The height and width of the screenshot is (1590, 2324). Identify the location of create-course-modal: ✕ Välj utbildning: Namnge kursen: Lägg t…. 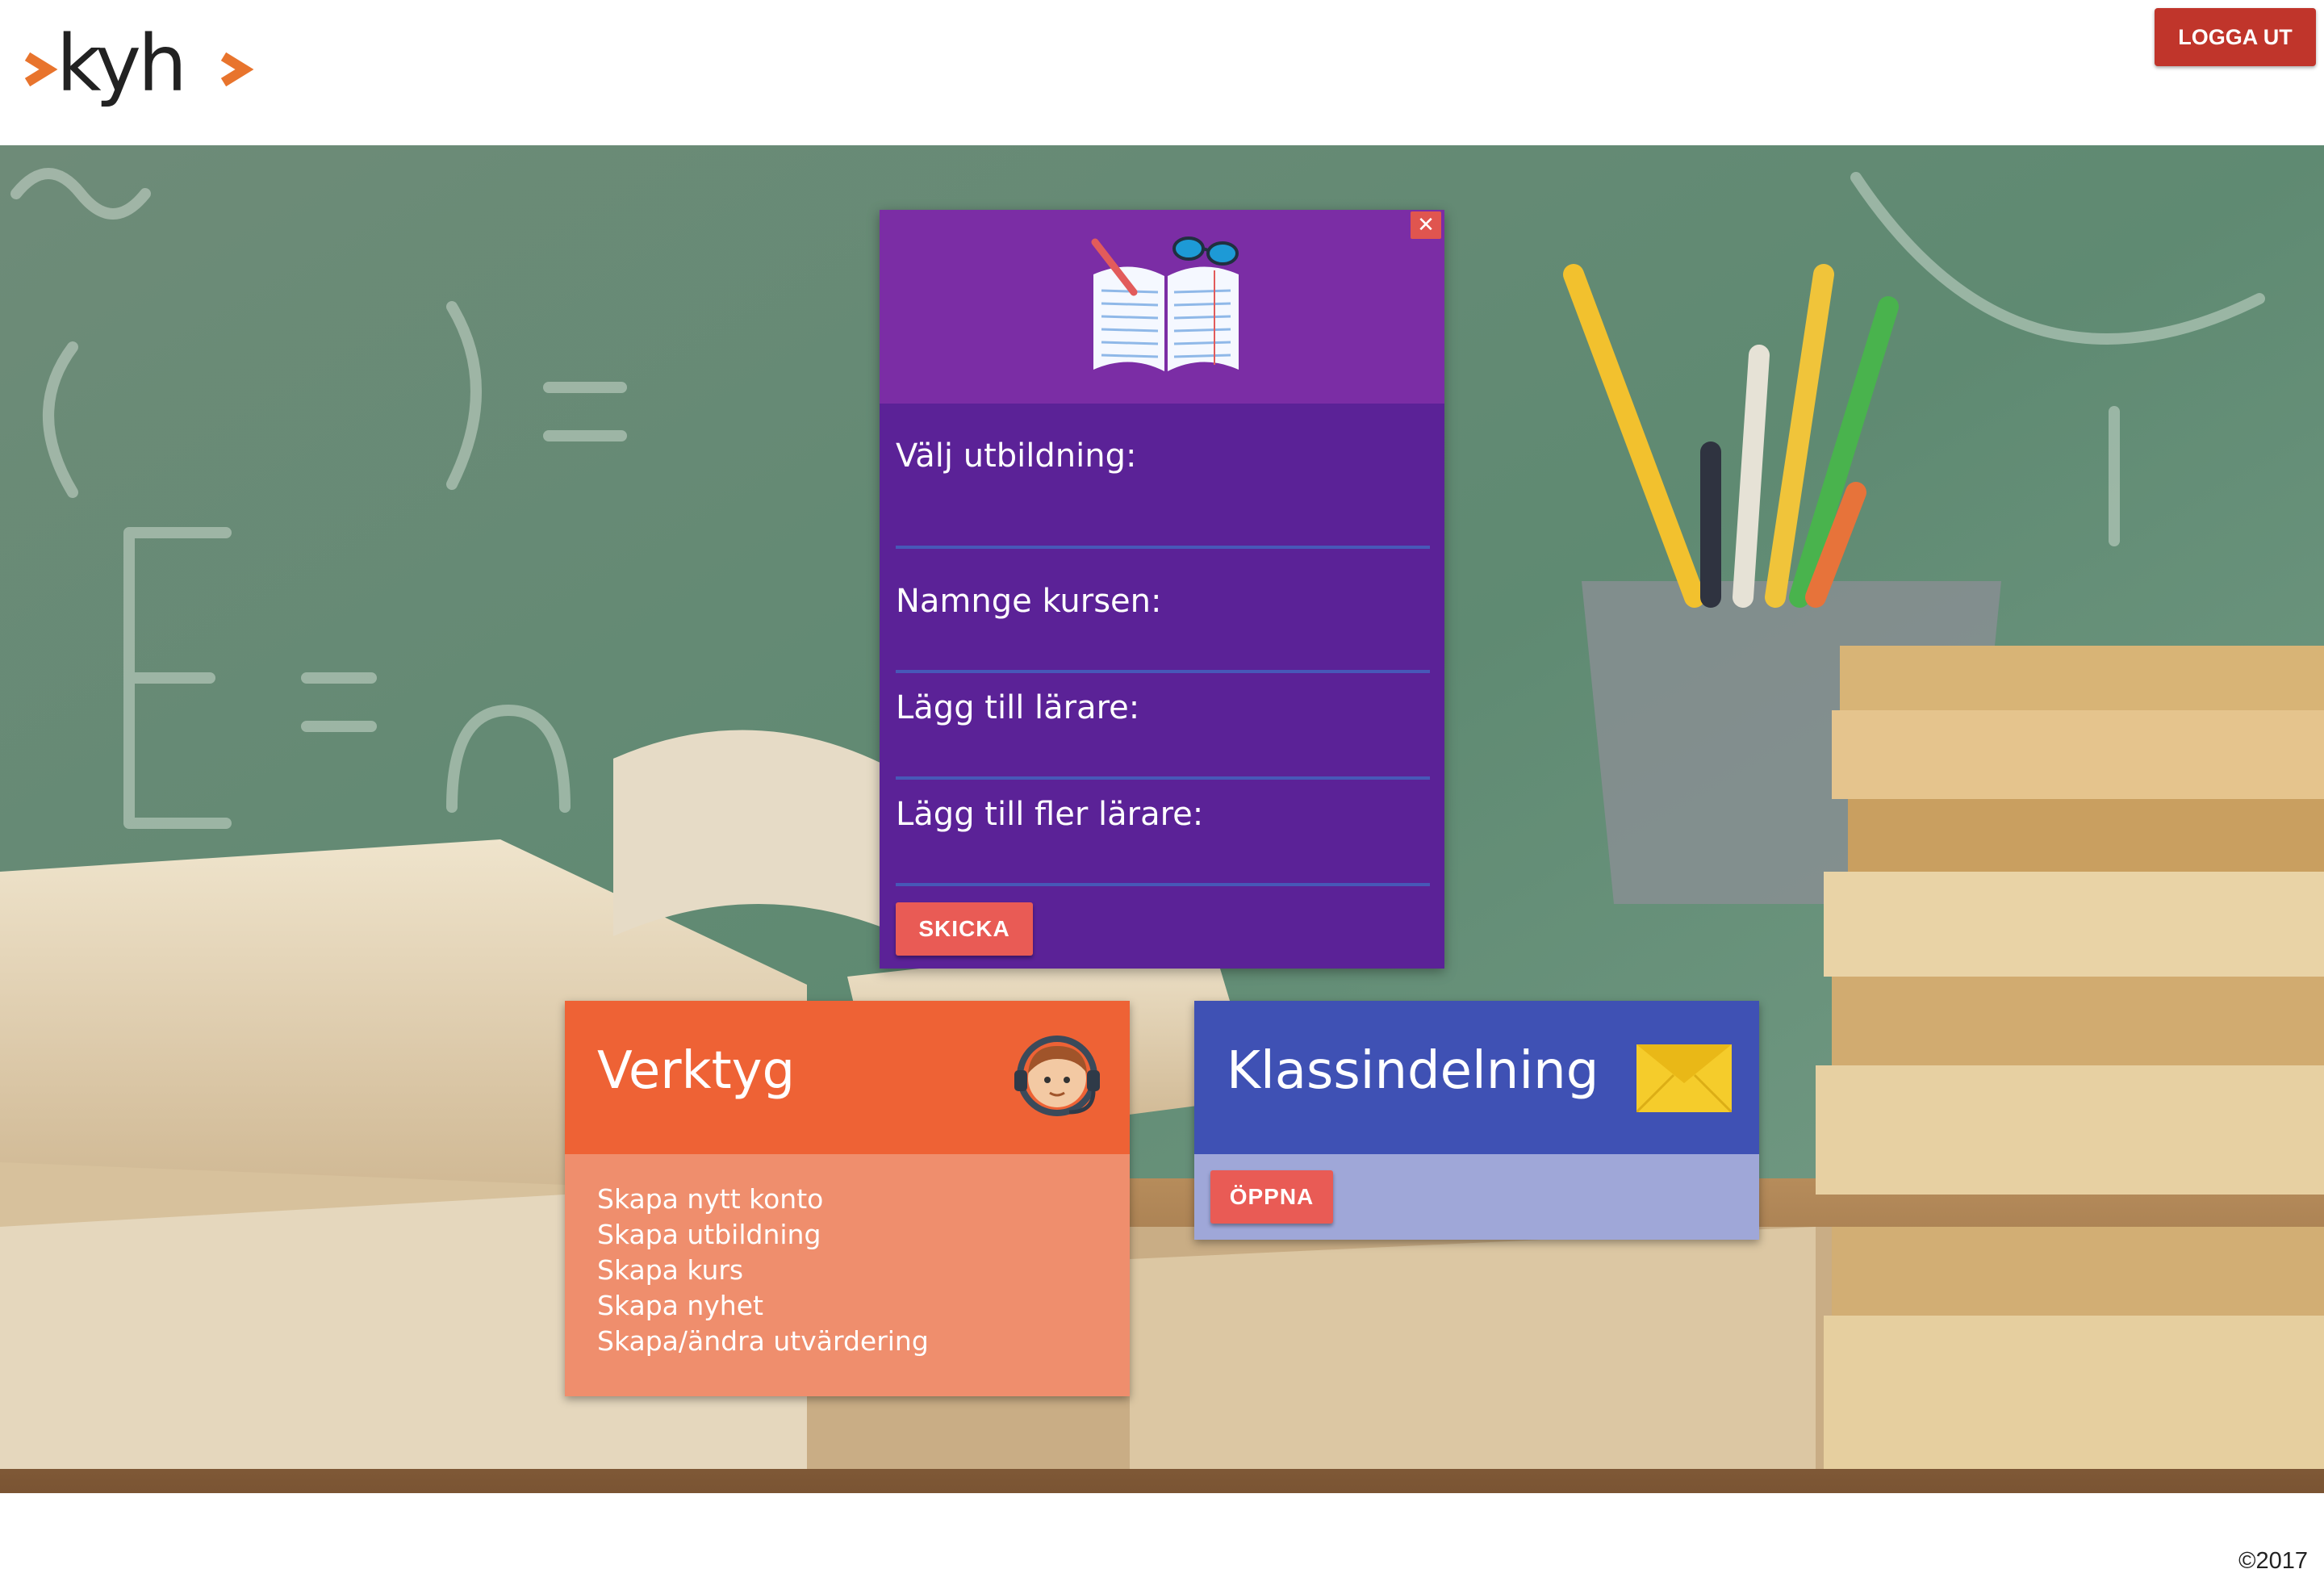
(1162, 589).